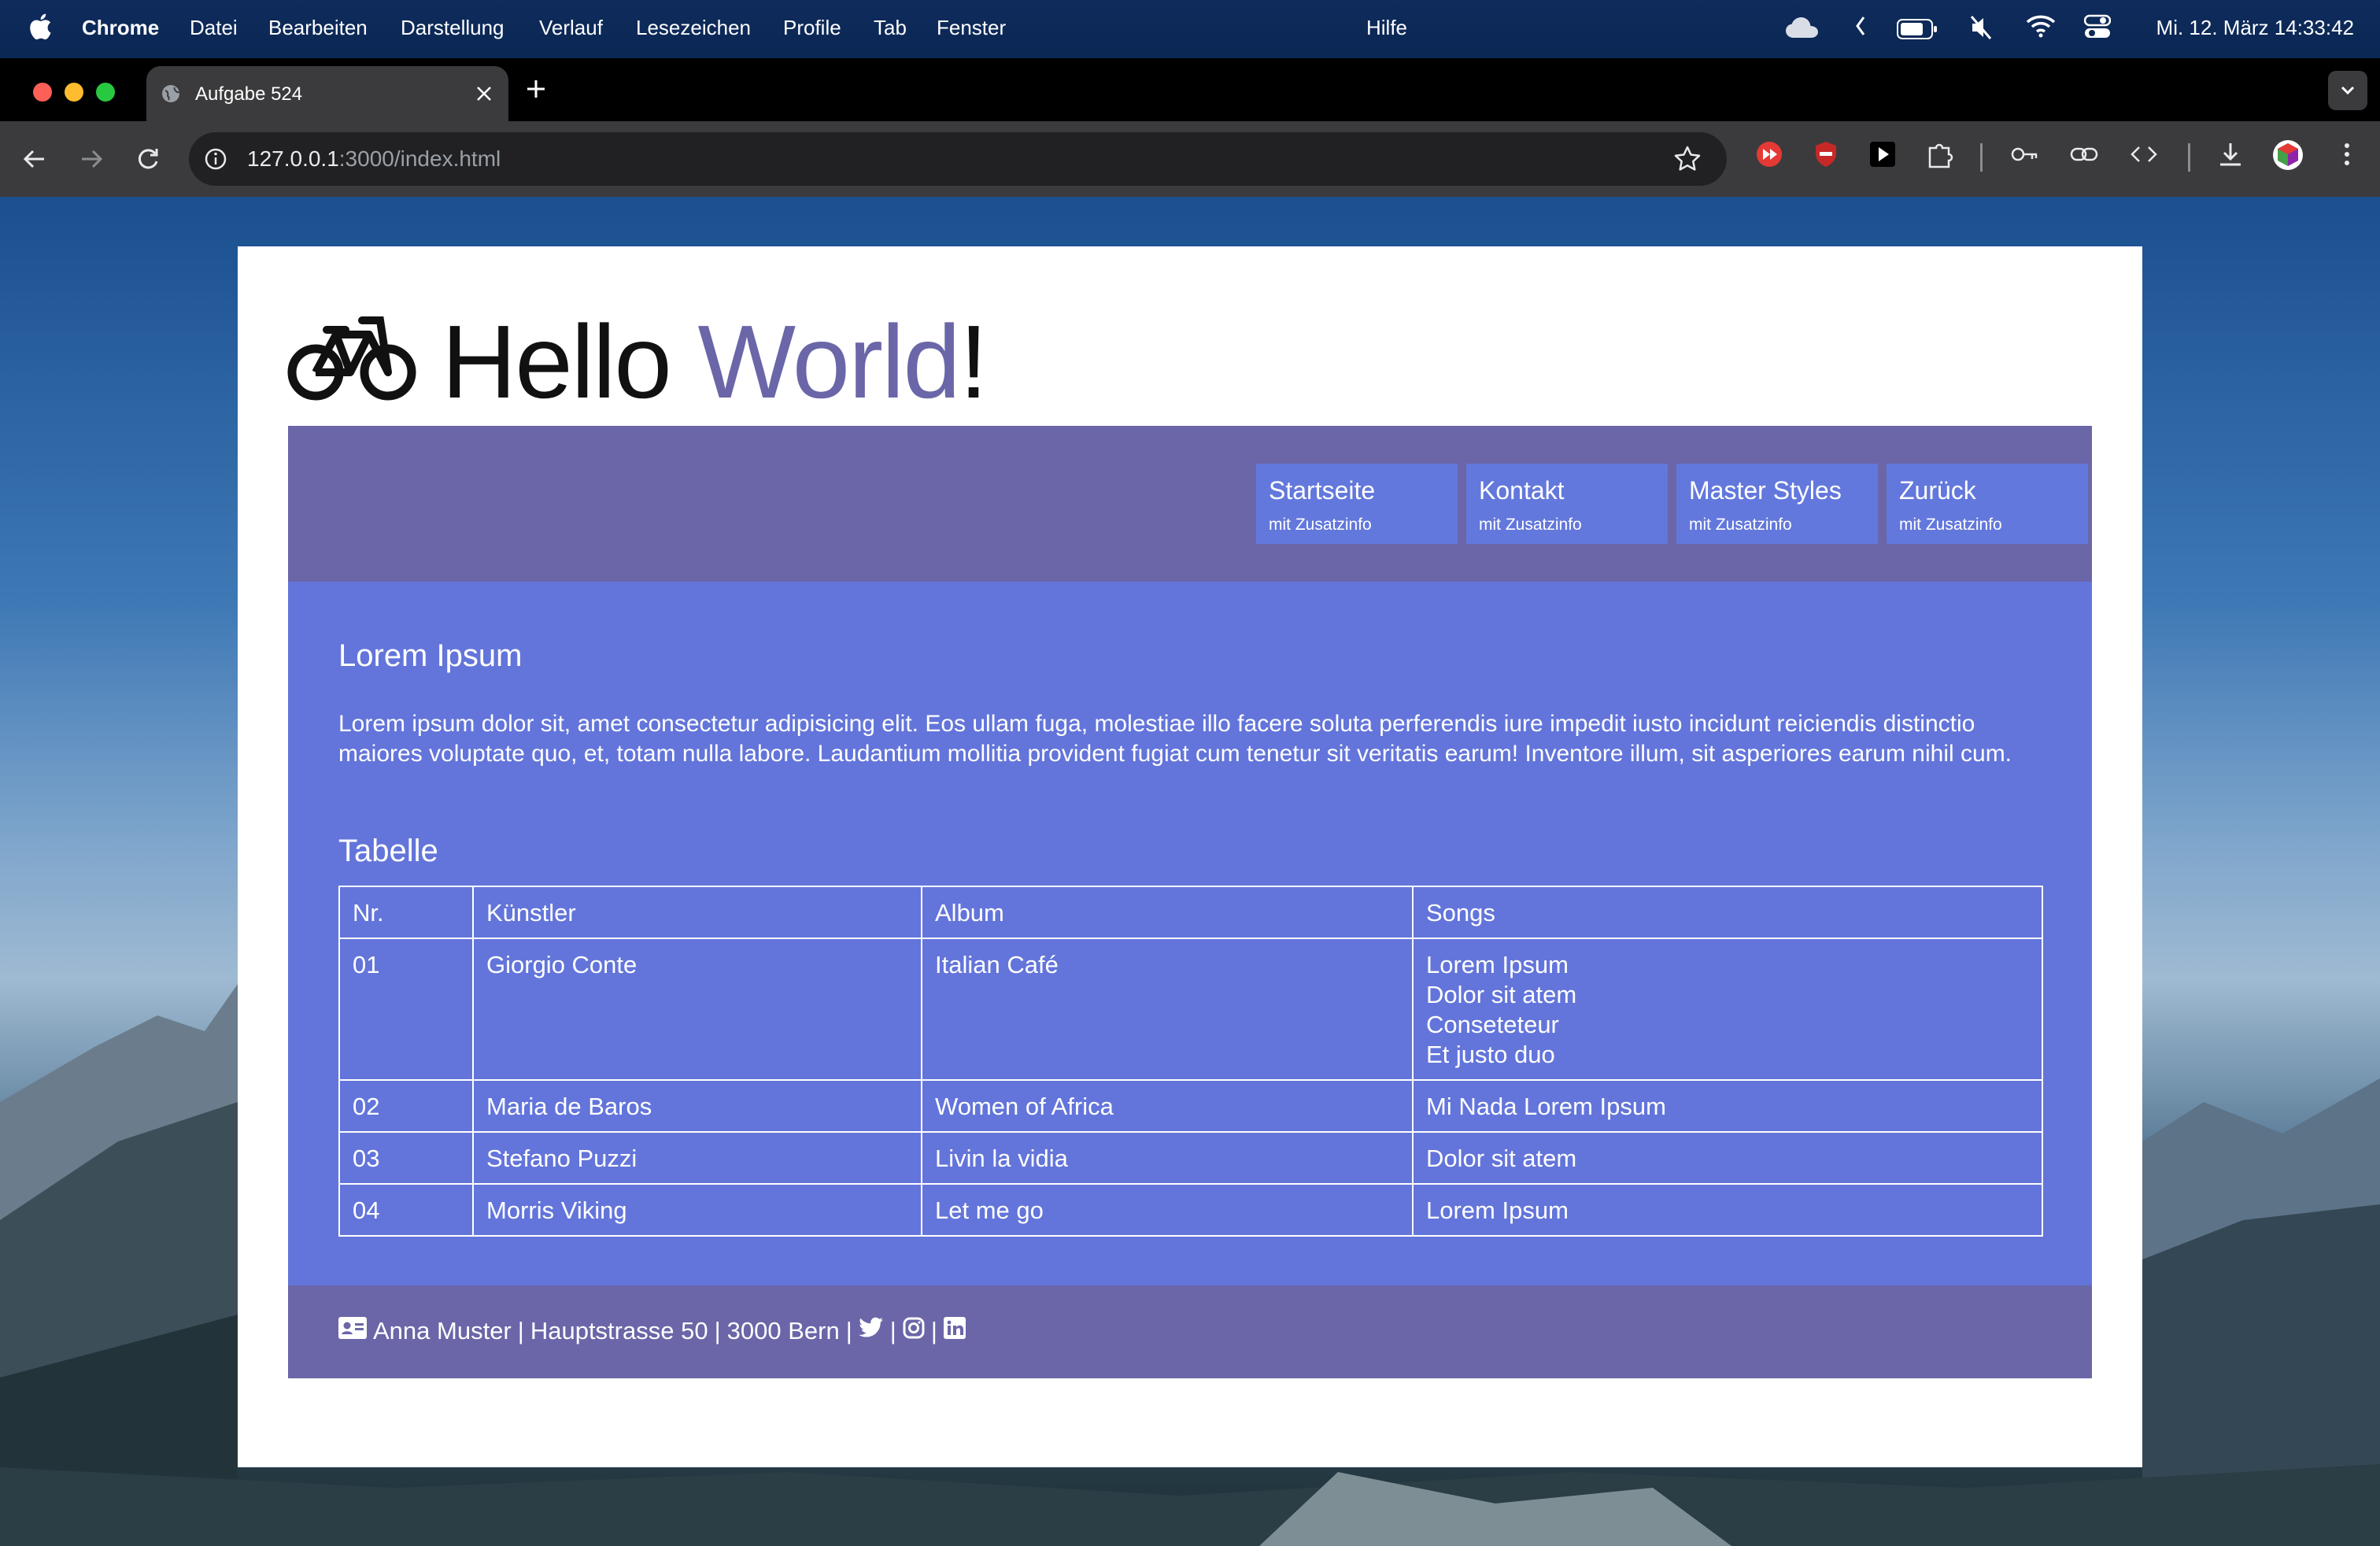 The width and height of the screenshot is (2380, 1546). What do you see at coordinates (91, 159) in the screenshot?
I see `forward-arrow-icon` at bounding box center [91, 159].